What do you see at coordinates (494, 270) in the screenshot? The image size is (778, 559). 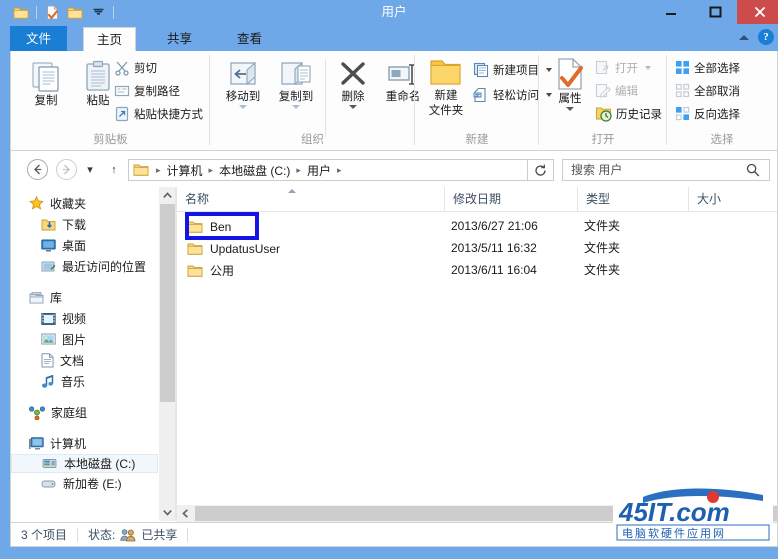 I see `file-date-cell: 2013/6/11 16:04` at bounding box center [494, 270].